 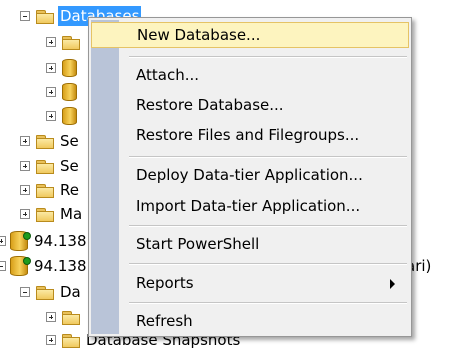 What do you see at coordinates (69, 190) in the screenshot?
I see `tree-node-label: Re` at bounding box center [69, 190].